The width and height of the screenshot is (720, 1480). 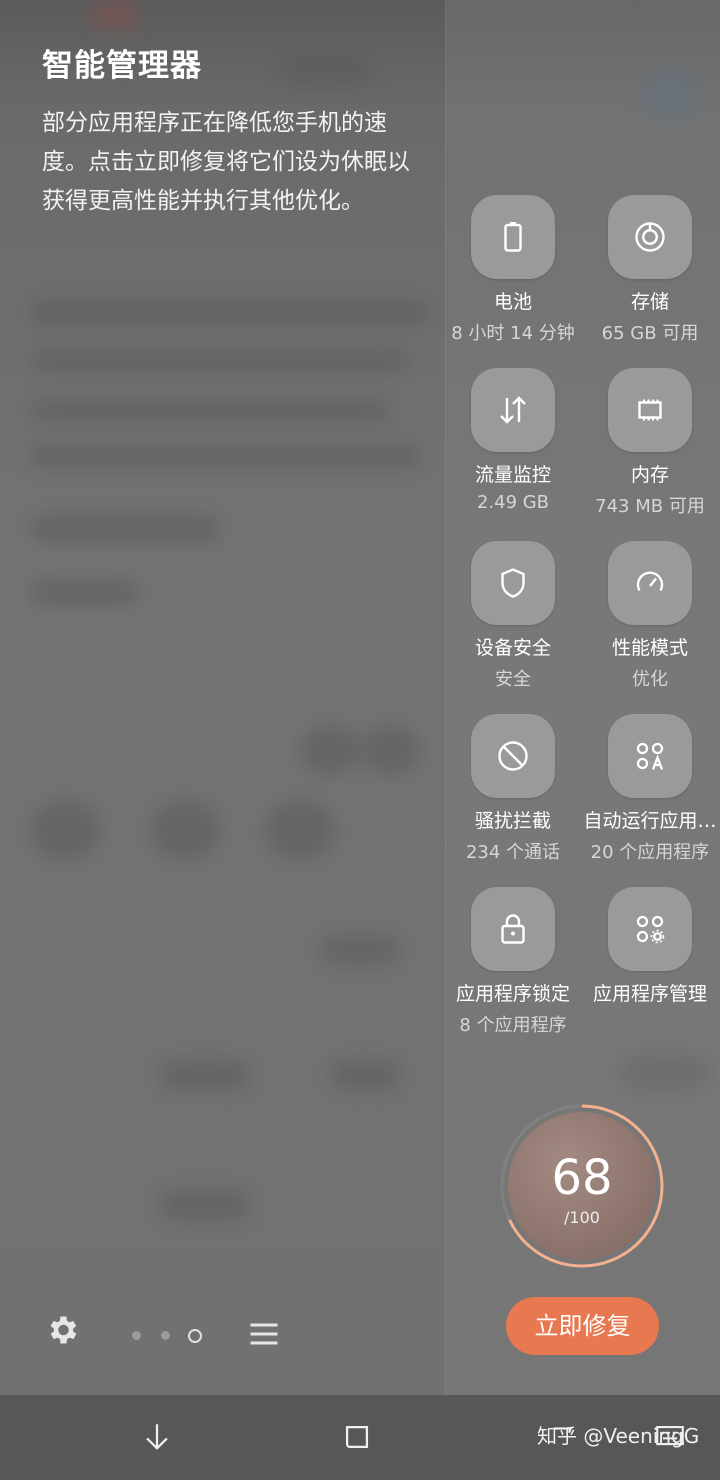 What do you see at coordinates (513, 1025) in the screenshot?
I see `tile-subtitle: 8 个应用程序` at bounding box center [513, 1025].